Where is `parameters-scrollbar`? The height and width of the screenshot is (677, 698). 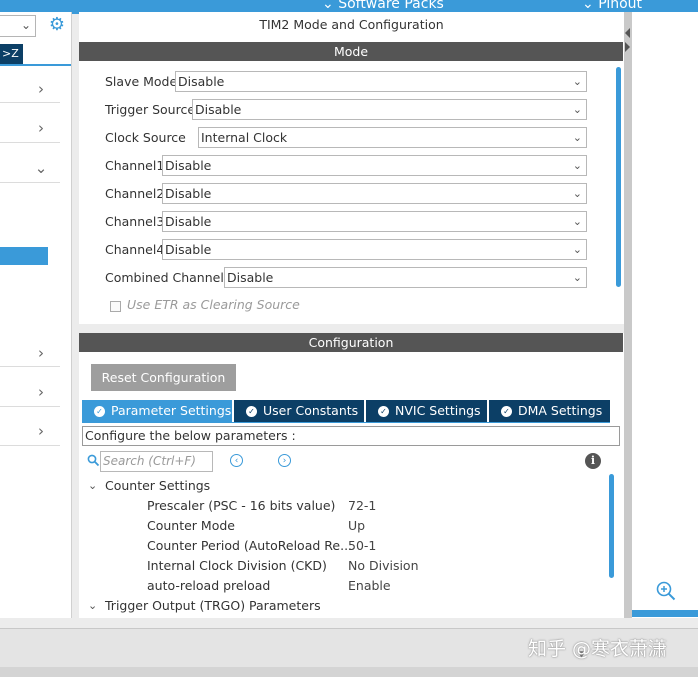
parameters-scrollbar is located at coordinates (611, 526).